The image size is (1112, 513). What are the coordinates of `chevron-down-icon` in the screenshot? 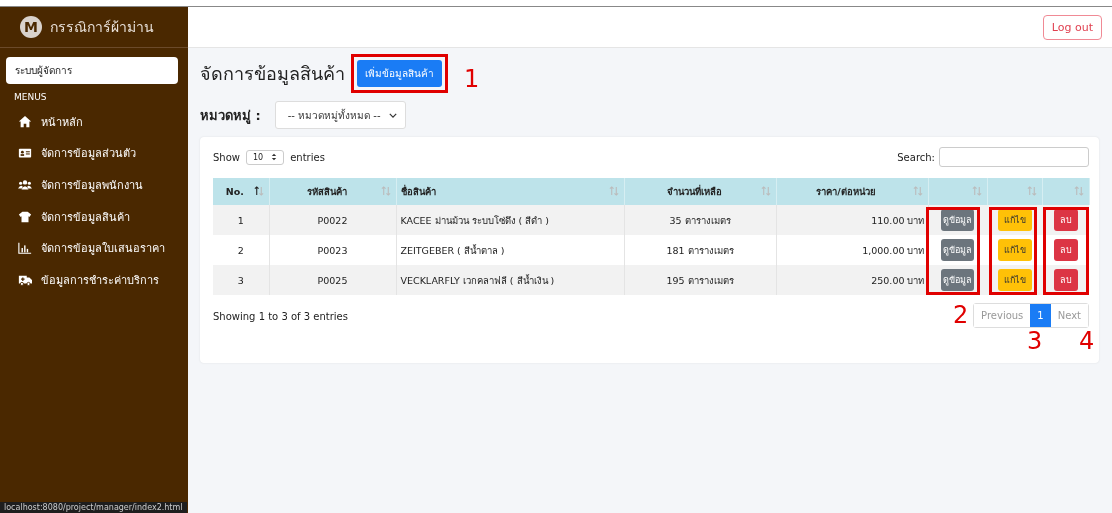 It's located at (392, 115).